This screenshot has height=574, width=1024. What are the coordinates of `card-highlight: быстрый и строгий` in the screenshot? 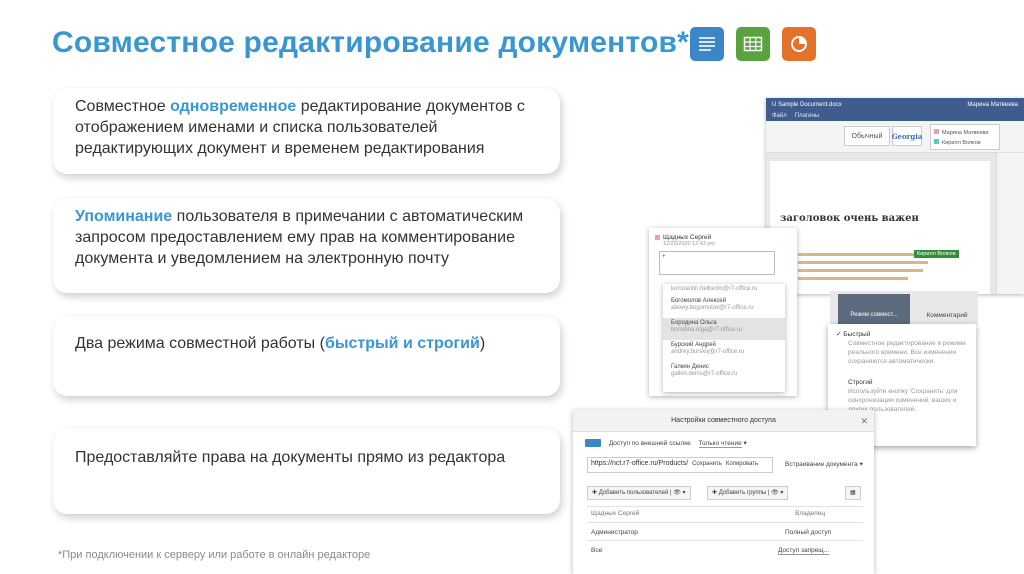 It's located at (402, 343).